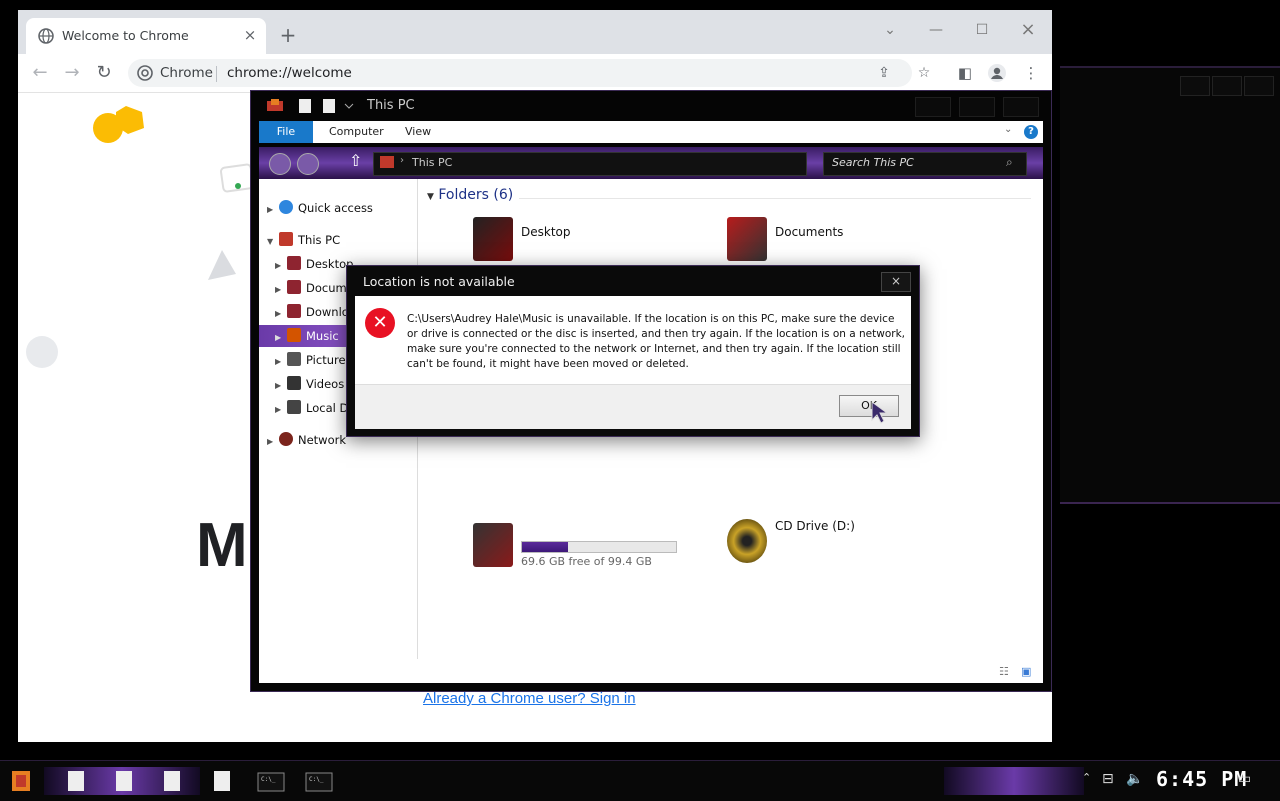 This screenshot has height=801, width=1280. I want to click on close-button: ×, so click(1028, 30).